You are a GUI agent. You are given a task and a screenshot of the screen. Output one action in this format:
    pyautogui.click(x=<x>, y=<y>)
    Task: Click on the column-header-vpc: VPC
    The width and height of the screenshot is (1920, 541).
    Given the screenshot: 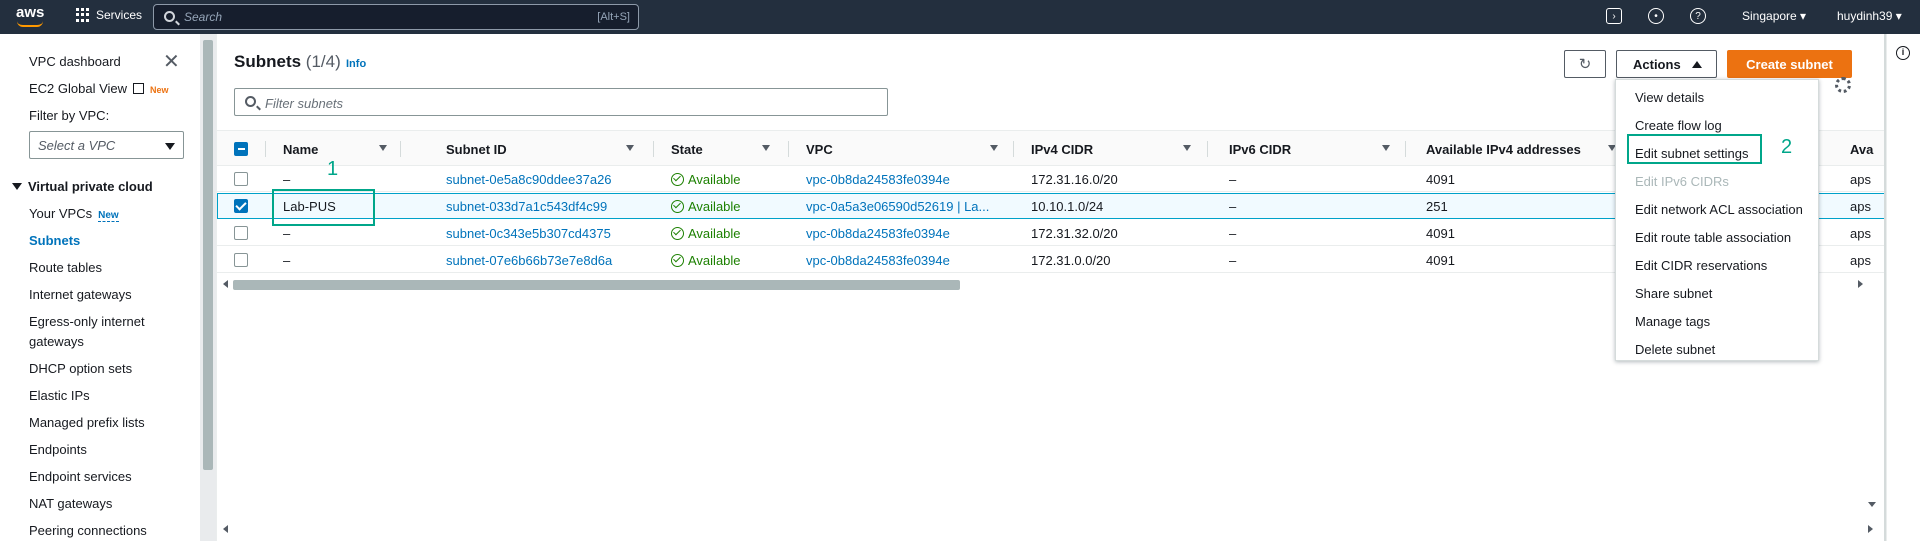 What is the action you would take?
    pyautogui.click(x=819, y=149)
    